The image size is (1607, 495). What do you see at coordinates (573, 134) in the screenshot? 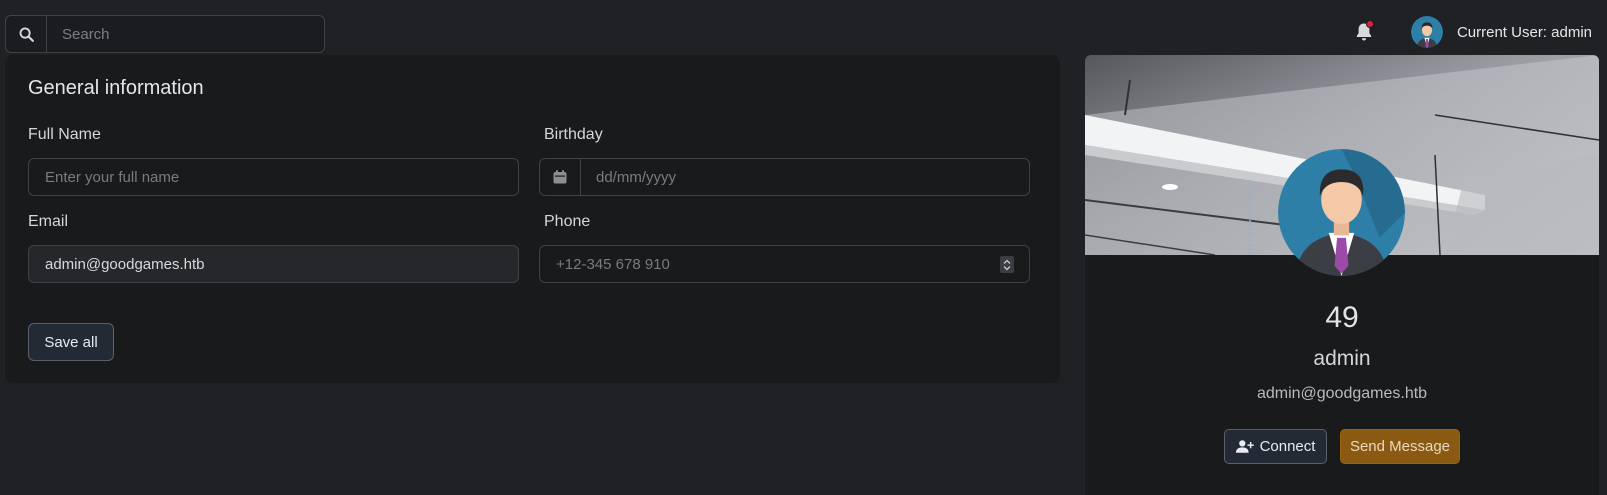
I see `birthday-label: Birthday` at bounding box center [573, 134].